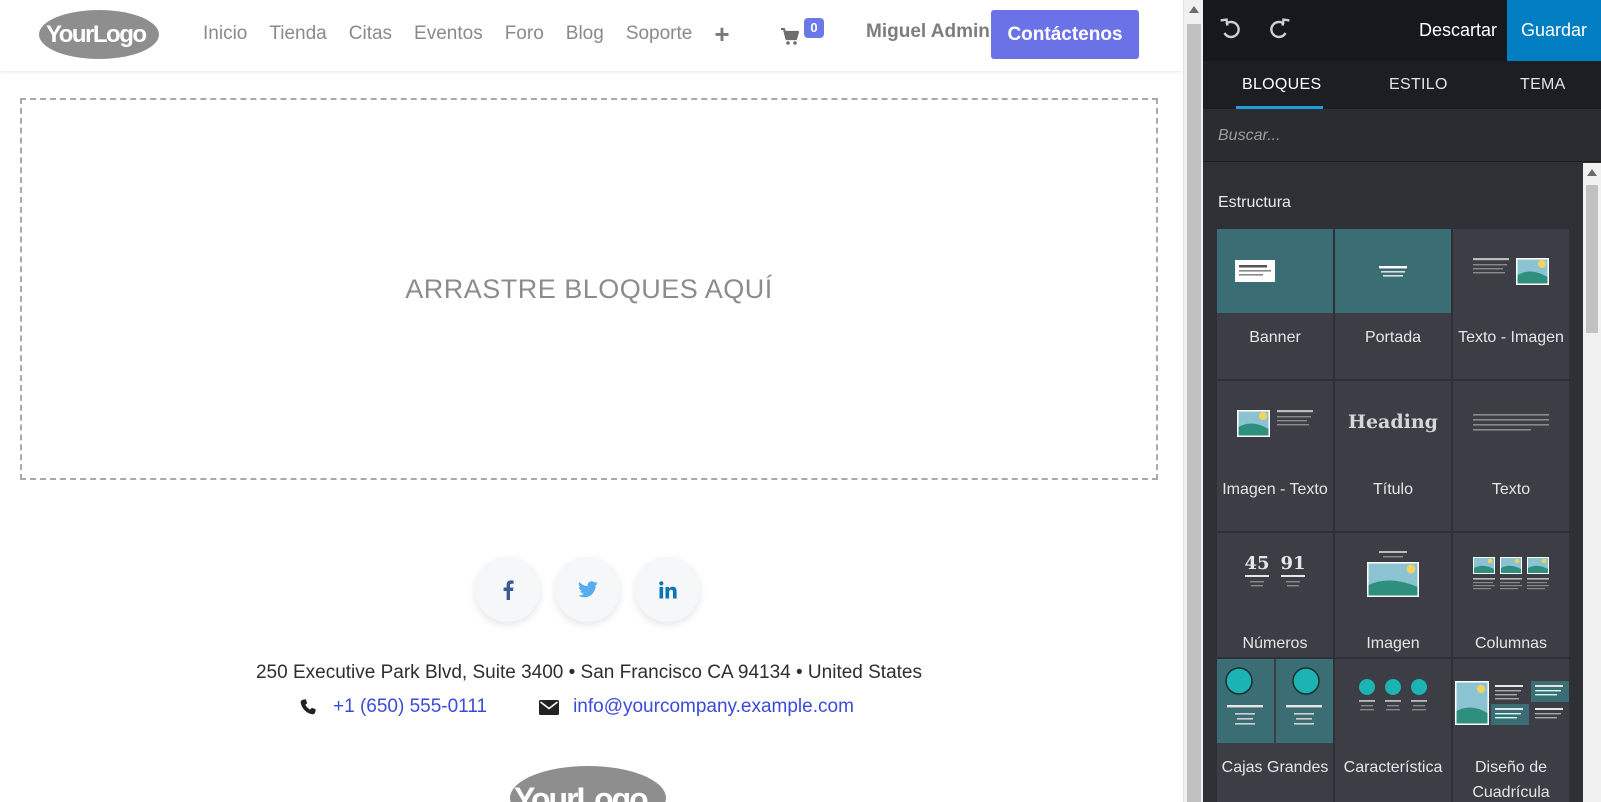 This screenshot has height=802, width=1601. I want to click on phone-link: +1 (650) 555-0111, so click(410, 707).